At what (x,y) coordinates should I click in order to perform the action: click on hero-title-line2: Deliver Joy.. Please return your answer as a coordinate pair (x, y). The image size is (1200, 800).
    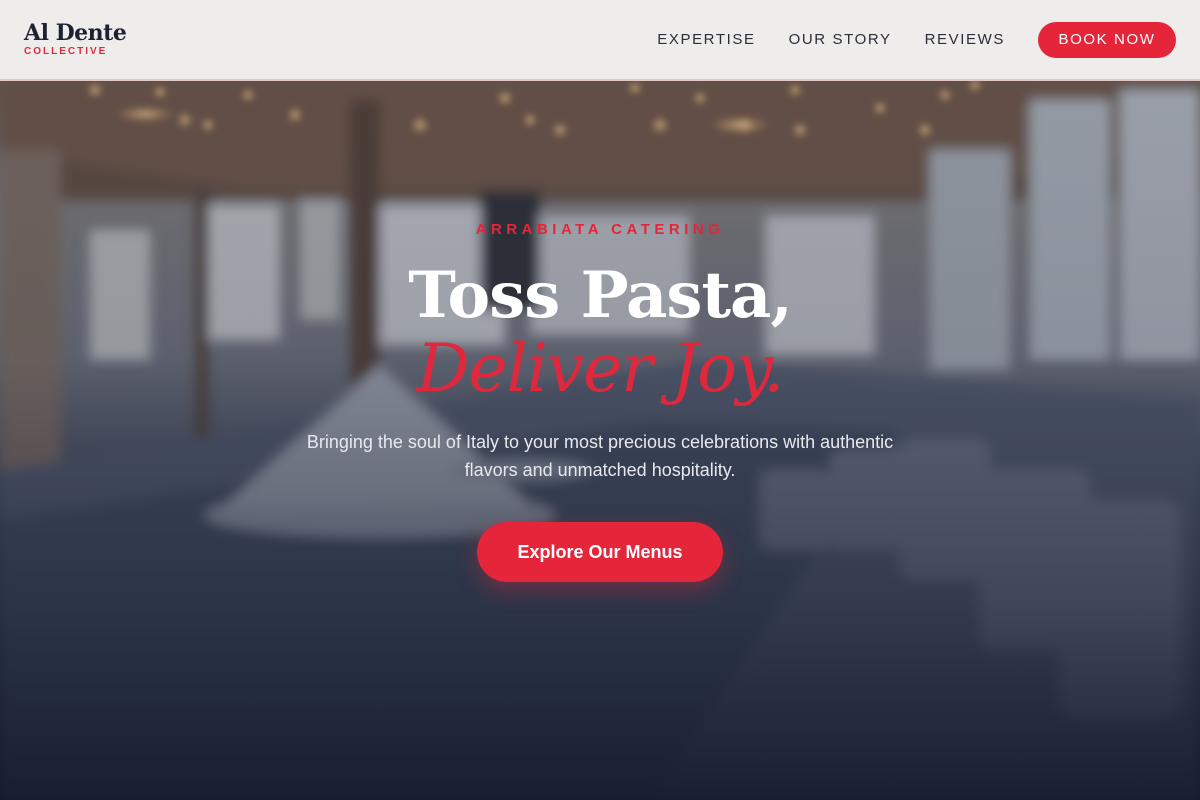
    Looking at the image, I should click on (600, 368).